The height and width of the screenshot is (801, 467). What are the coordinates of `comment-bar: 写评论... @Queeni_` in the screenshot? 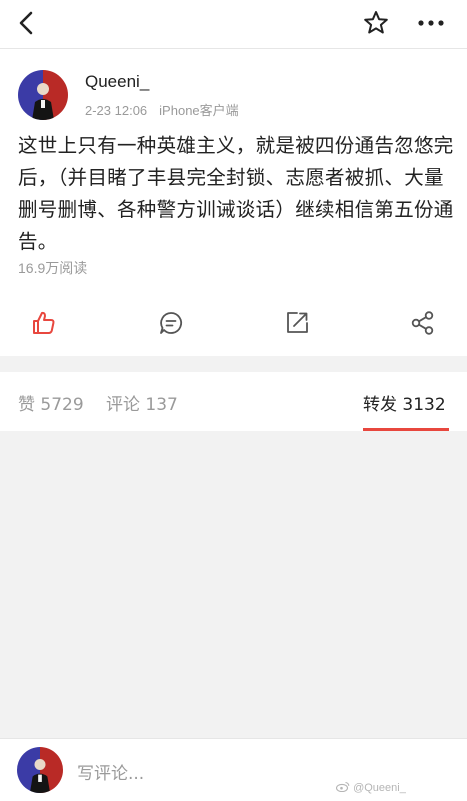 It's located at (233, 769).